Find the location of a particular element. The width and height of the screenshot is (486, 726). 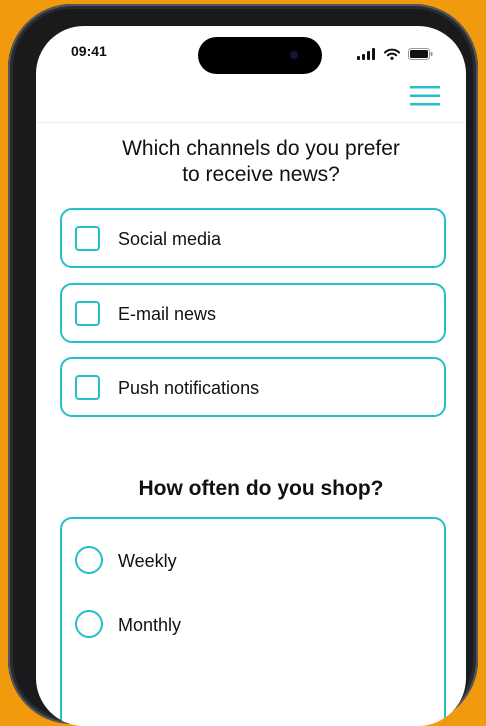

option-label: Push notifications is located at coordinates (189, 388).